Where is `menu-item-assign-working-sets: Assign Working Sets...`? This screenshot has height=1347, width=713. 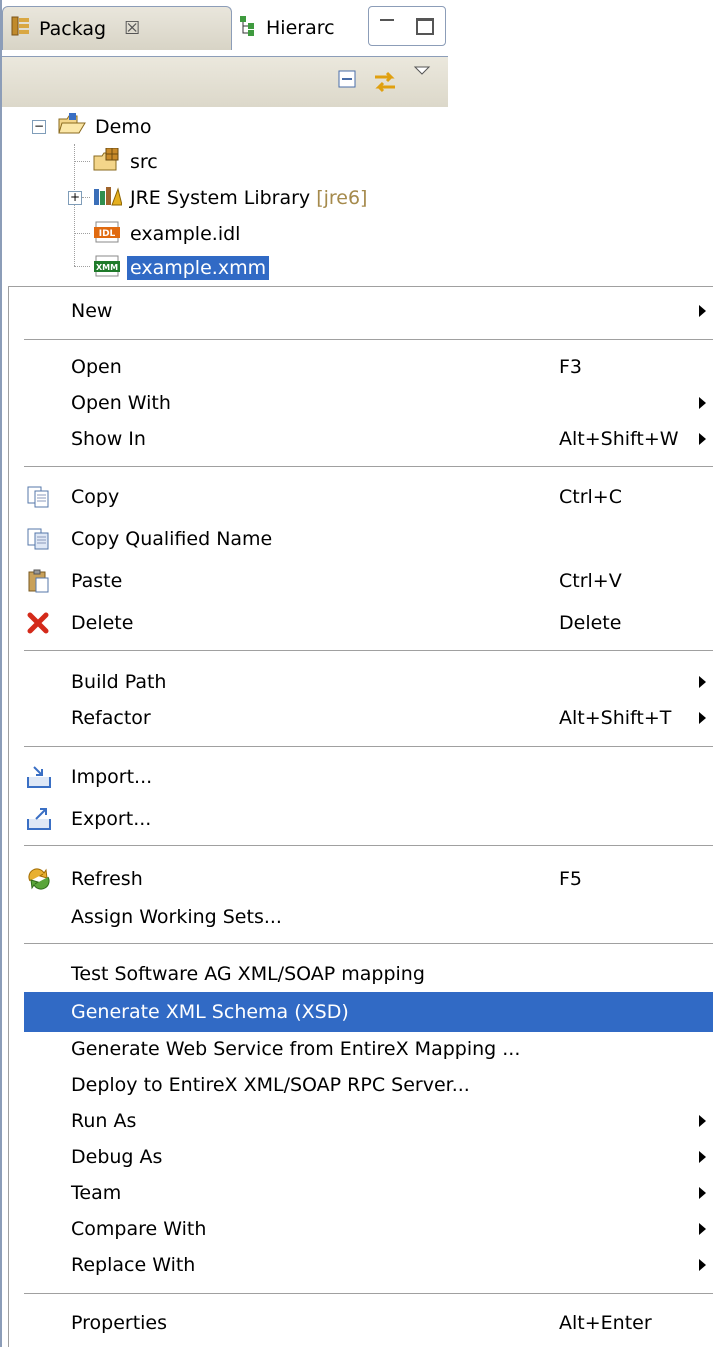
menu-item-assign-working-sets: Assign Working Sets... is located at coordinates (368, 917).